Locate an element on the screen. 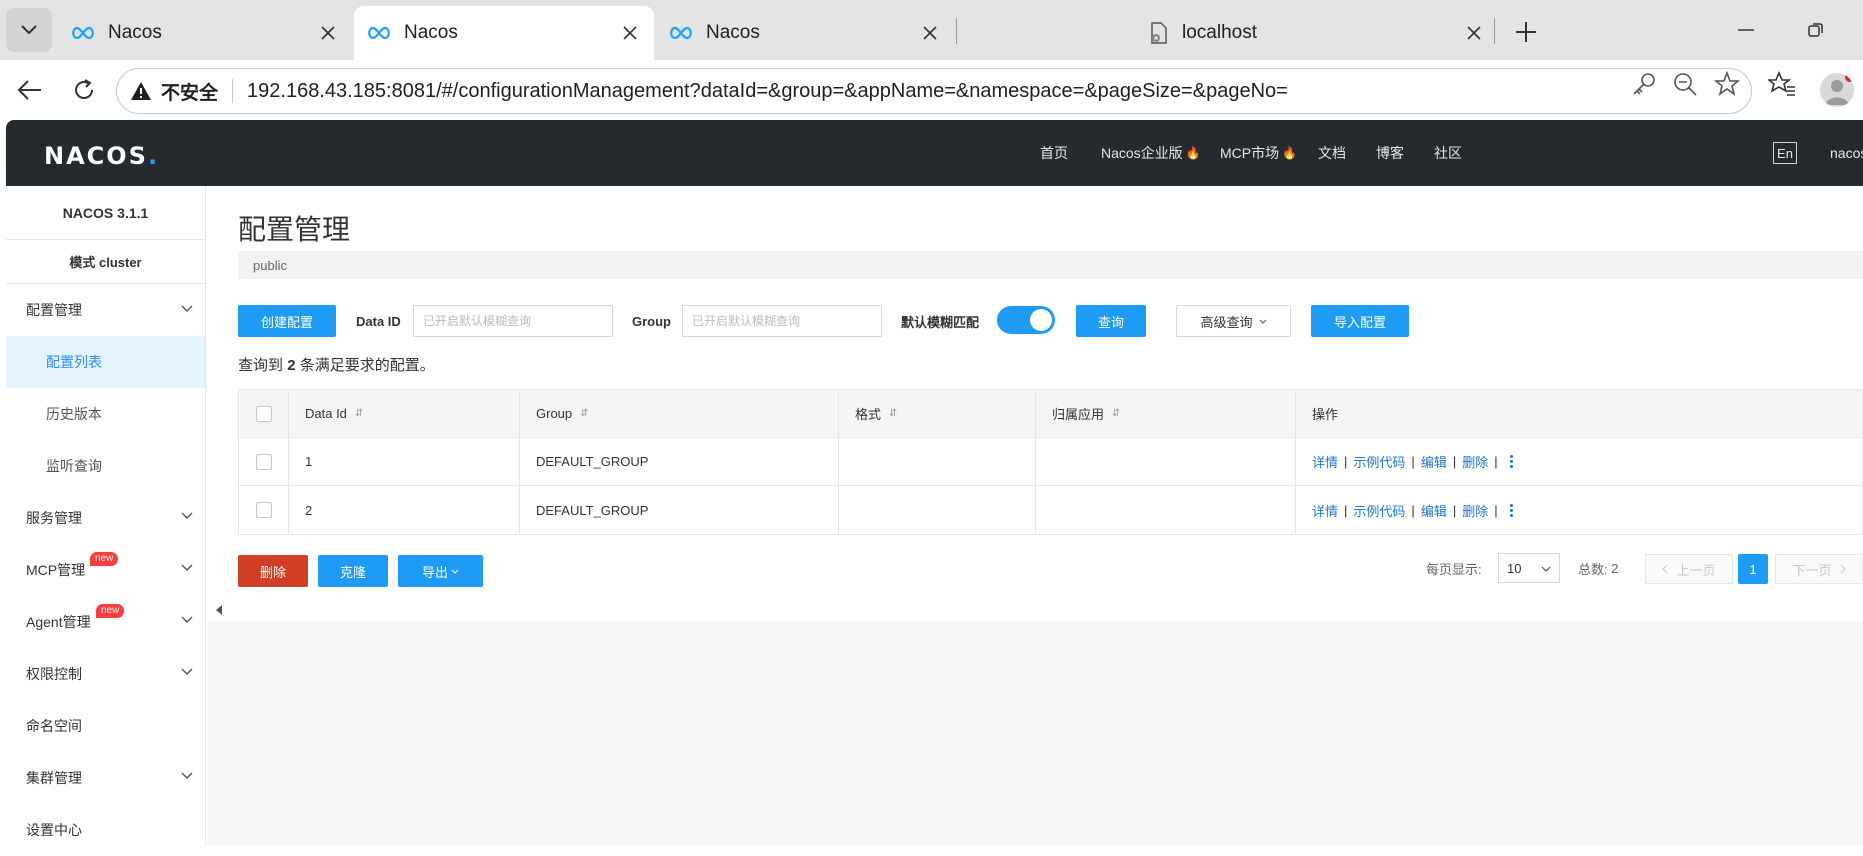 The width and height of the screenshot is (1863, 856). group-label: Group is located at coordinates (651, 321).